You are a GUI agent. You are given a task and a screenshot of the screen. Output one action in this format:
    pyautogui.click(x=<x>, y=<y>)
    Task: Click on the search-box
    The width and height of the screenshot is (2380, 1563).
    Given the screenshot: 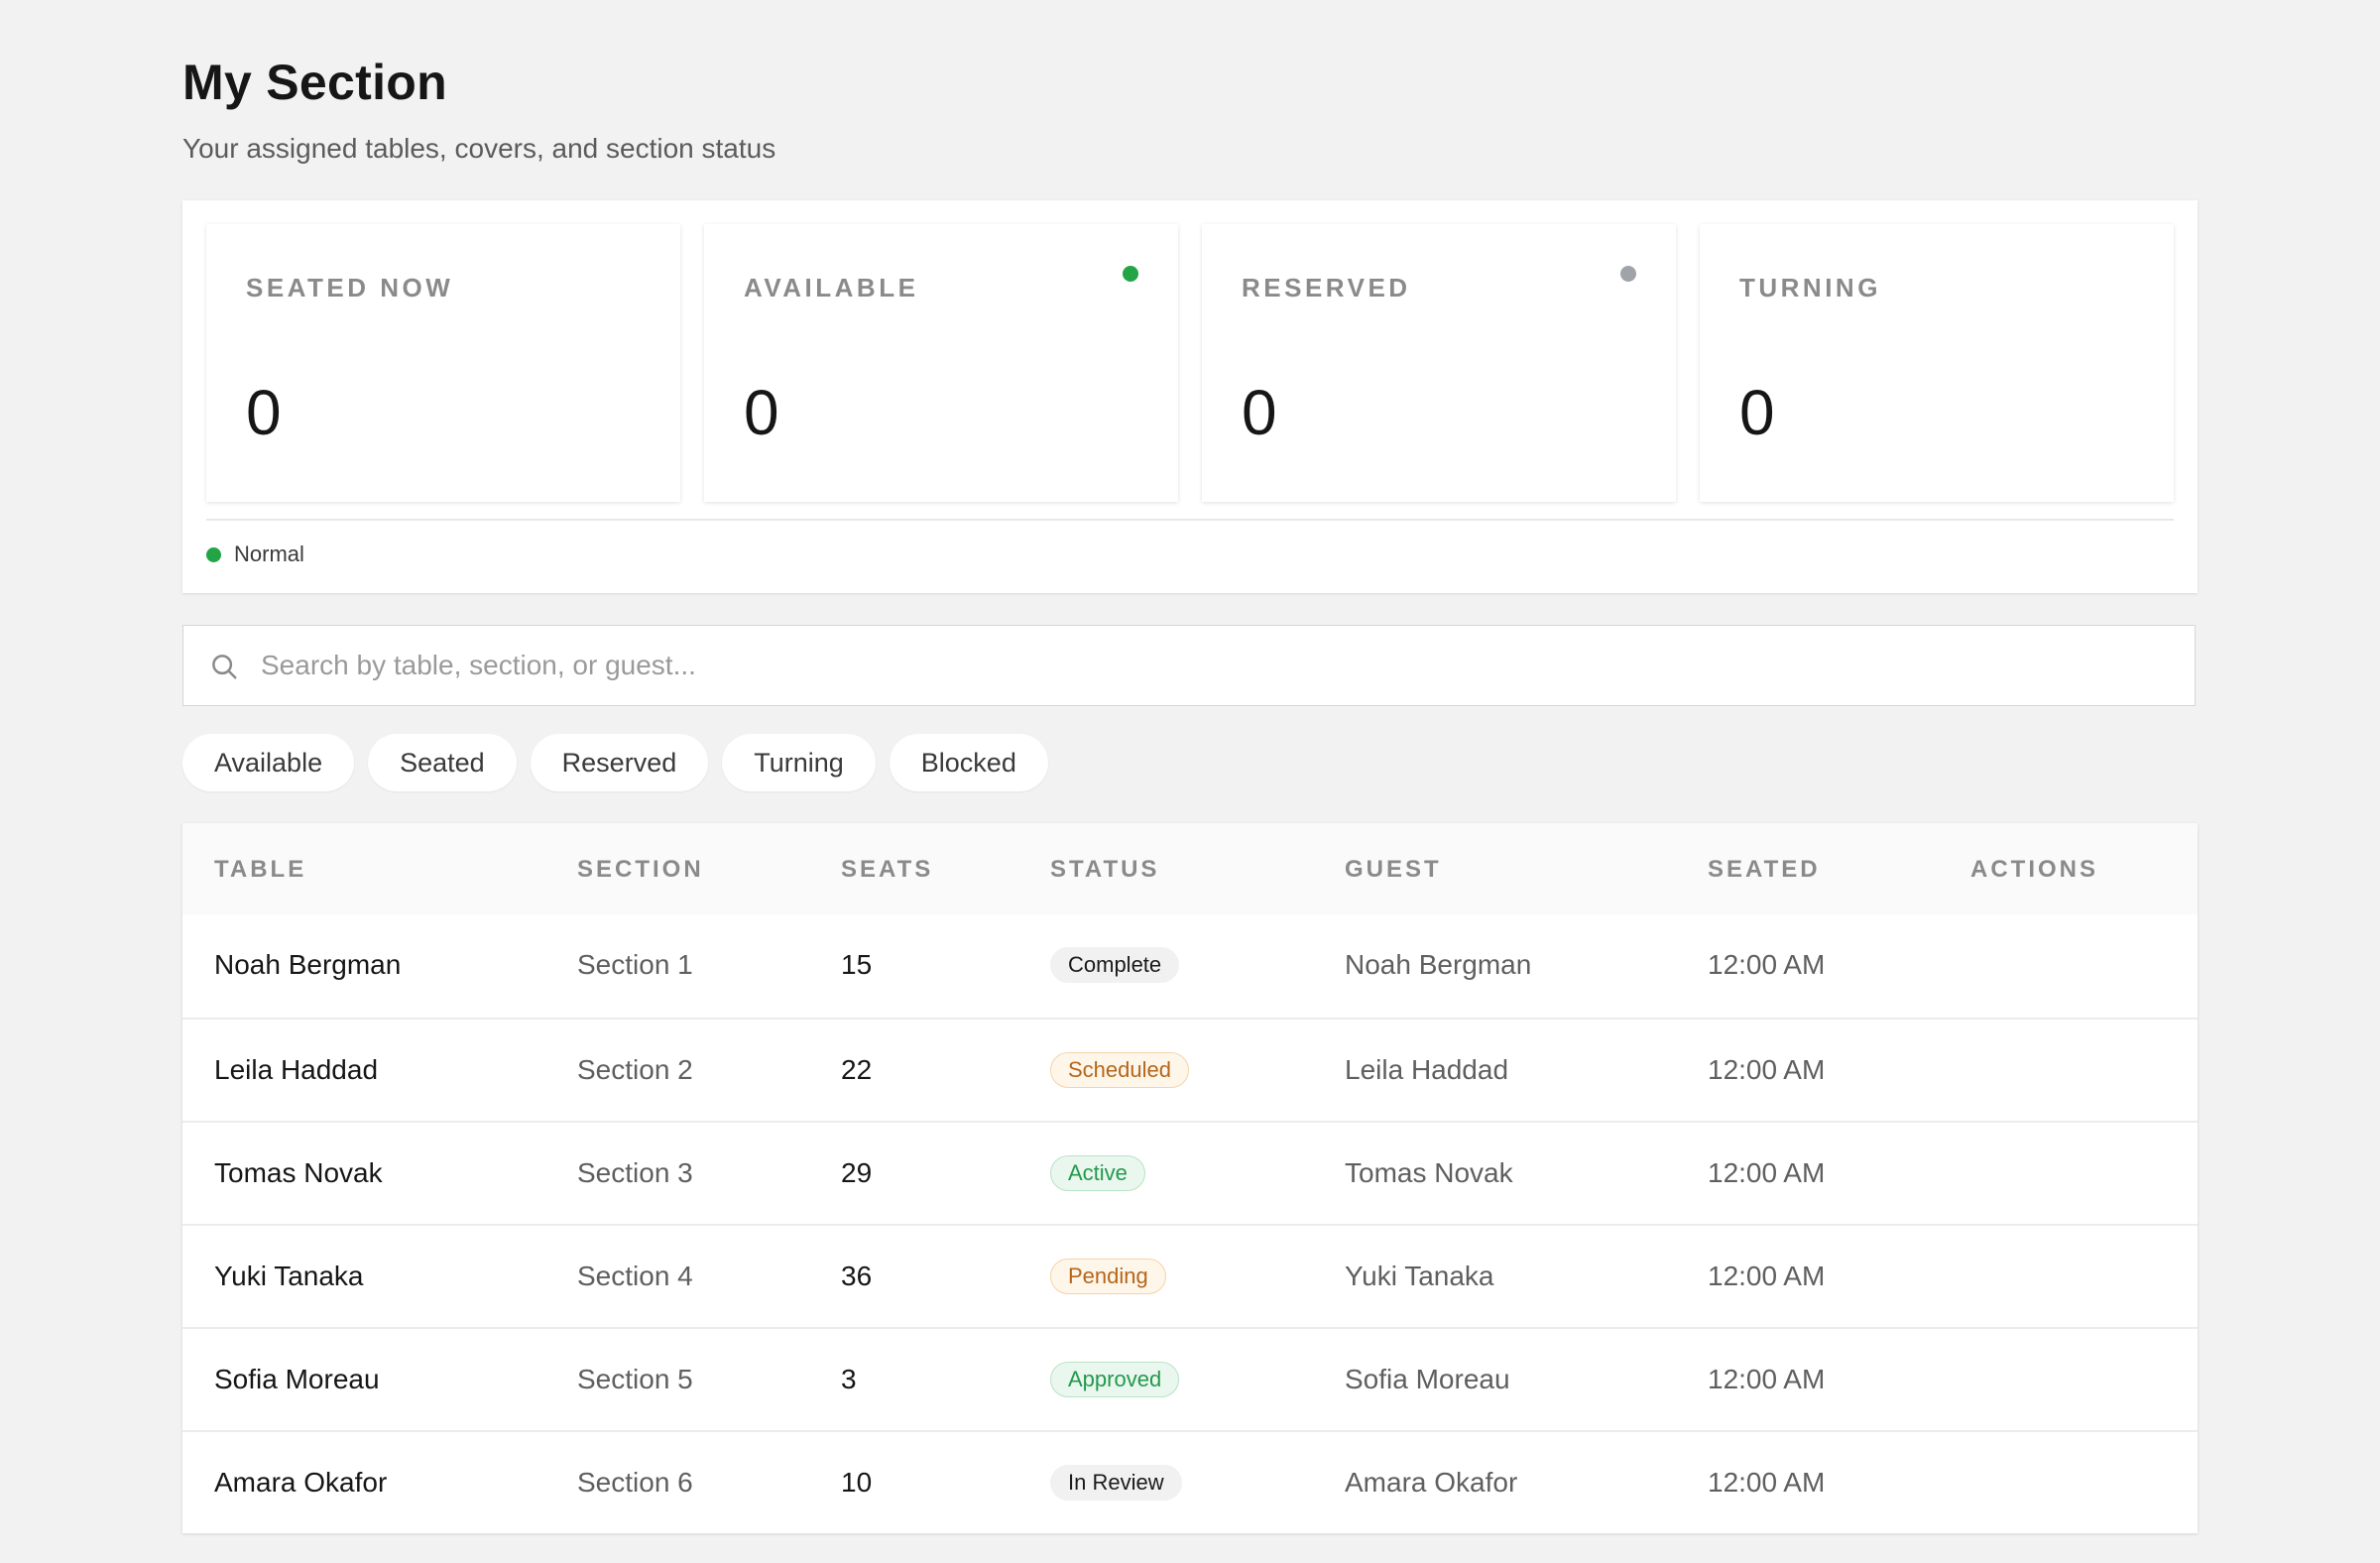 What is the action you would take?
    pyautogui.click(x=1189, y=665)
    